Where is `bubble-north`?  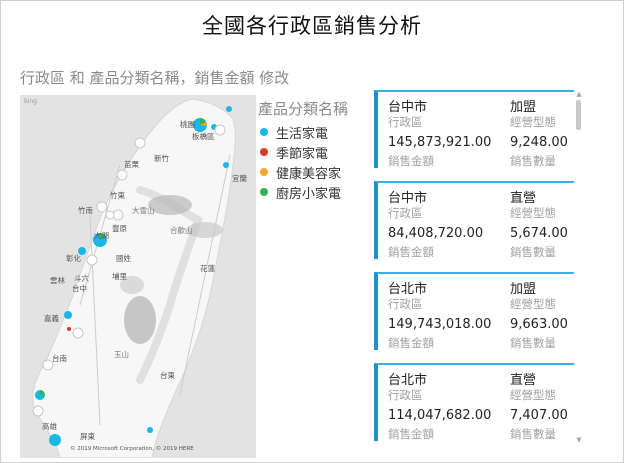
bubble-north is located at coordinates (229, 109).